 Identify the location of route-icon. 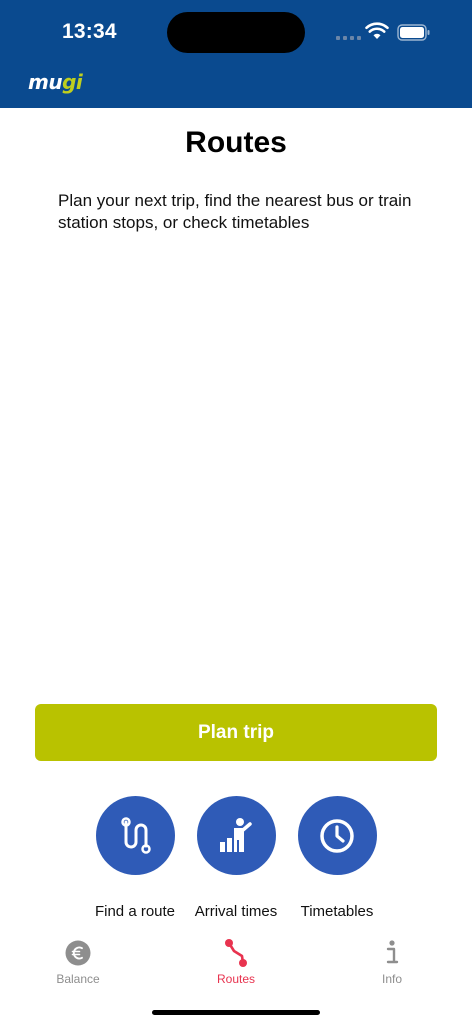
(136, 835).